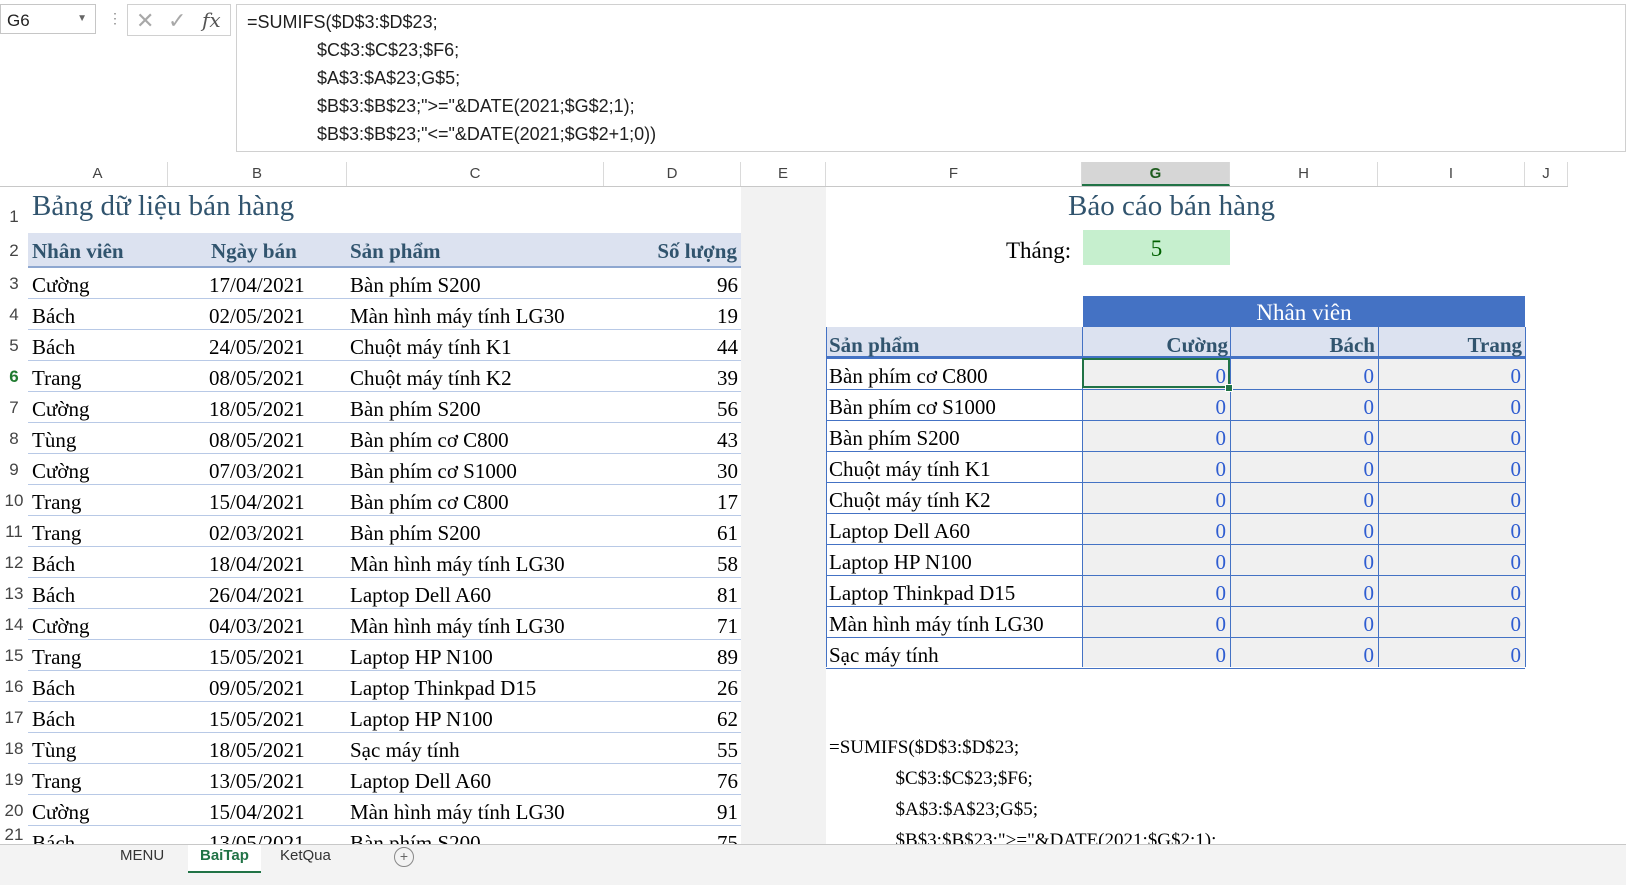 The height and width of the screenshot is (885, 1626). Describe the element at coordinates (421, 719) in the screenshot. I see `cell-product: Laptop HP N100` at that location.